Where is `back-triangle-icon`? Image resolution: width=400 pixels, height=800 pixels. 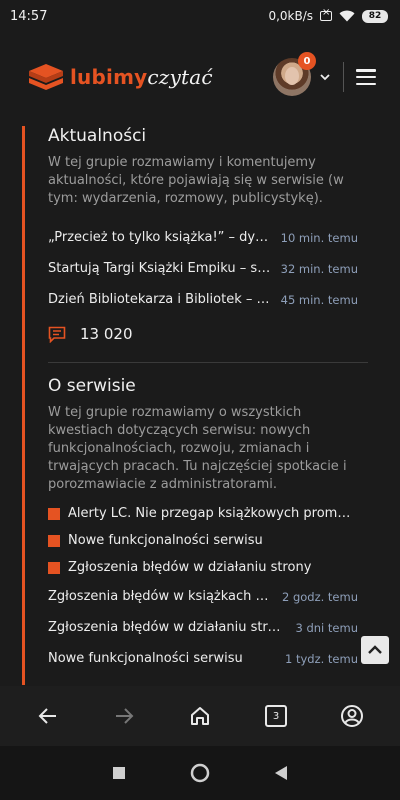
back-triangle-icon is located at coordinates (281, 773).